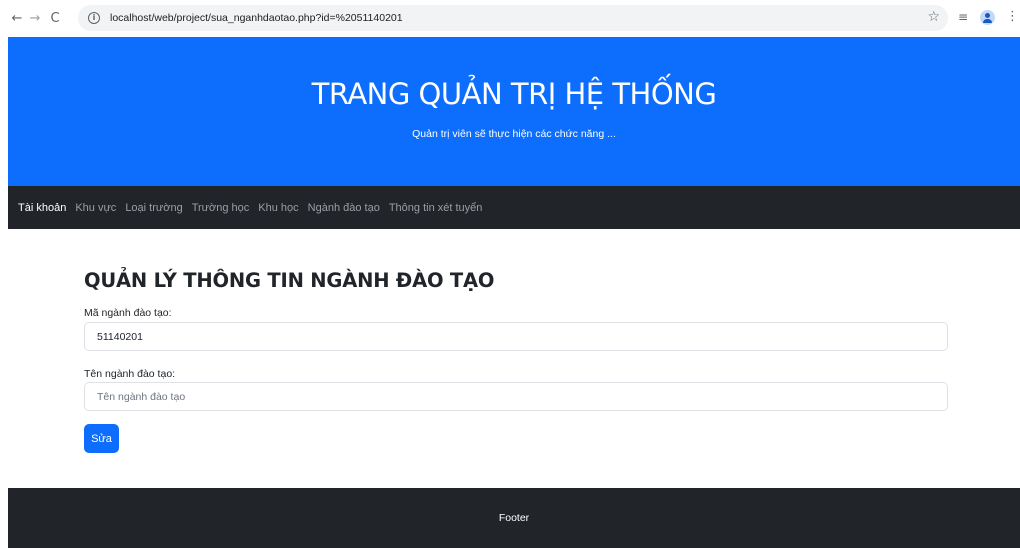  I want to click on nav-item-khu-vuc: Khu vực, so click(95, 208).